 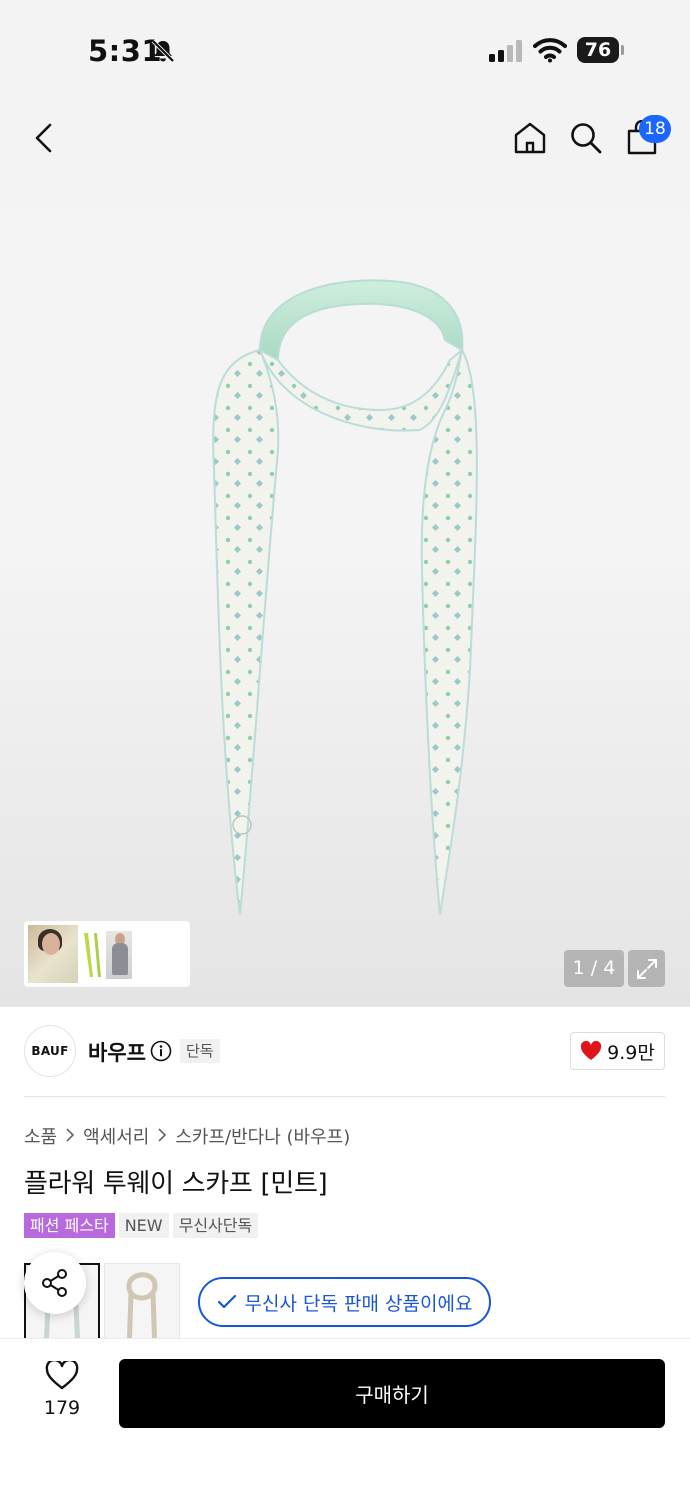 I want to click on search-icon, so click(x=586, y=138).